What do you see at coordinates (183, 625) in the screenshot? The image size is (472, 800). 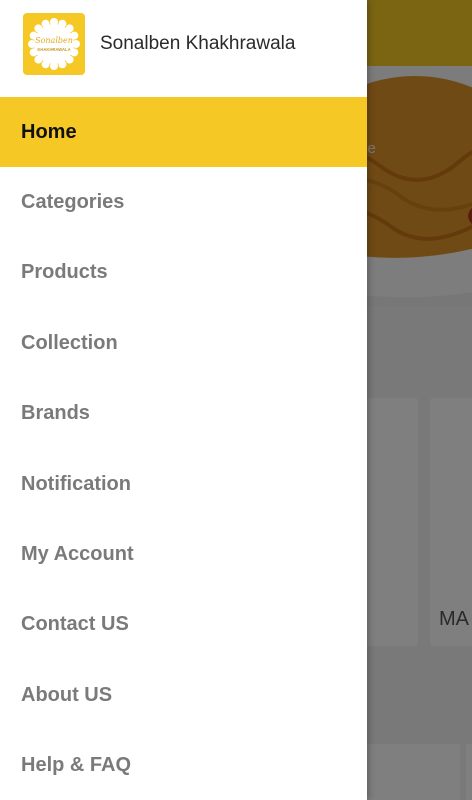 I see `drawer-item-contact-us: Contact US` at bounding box center [183, 625].